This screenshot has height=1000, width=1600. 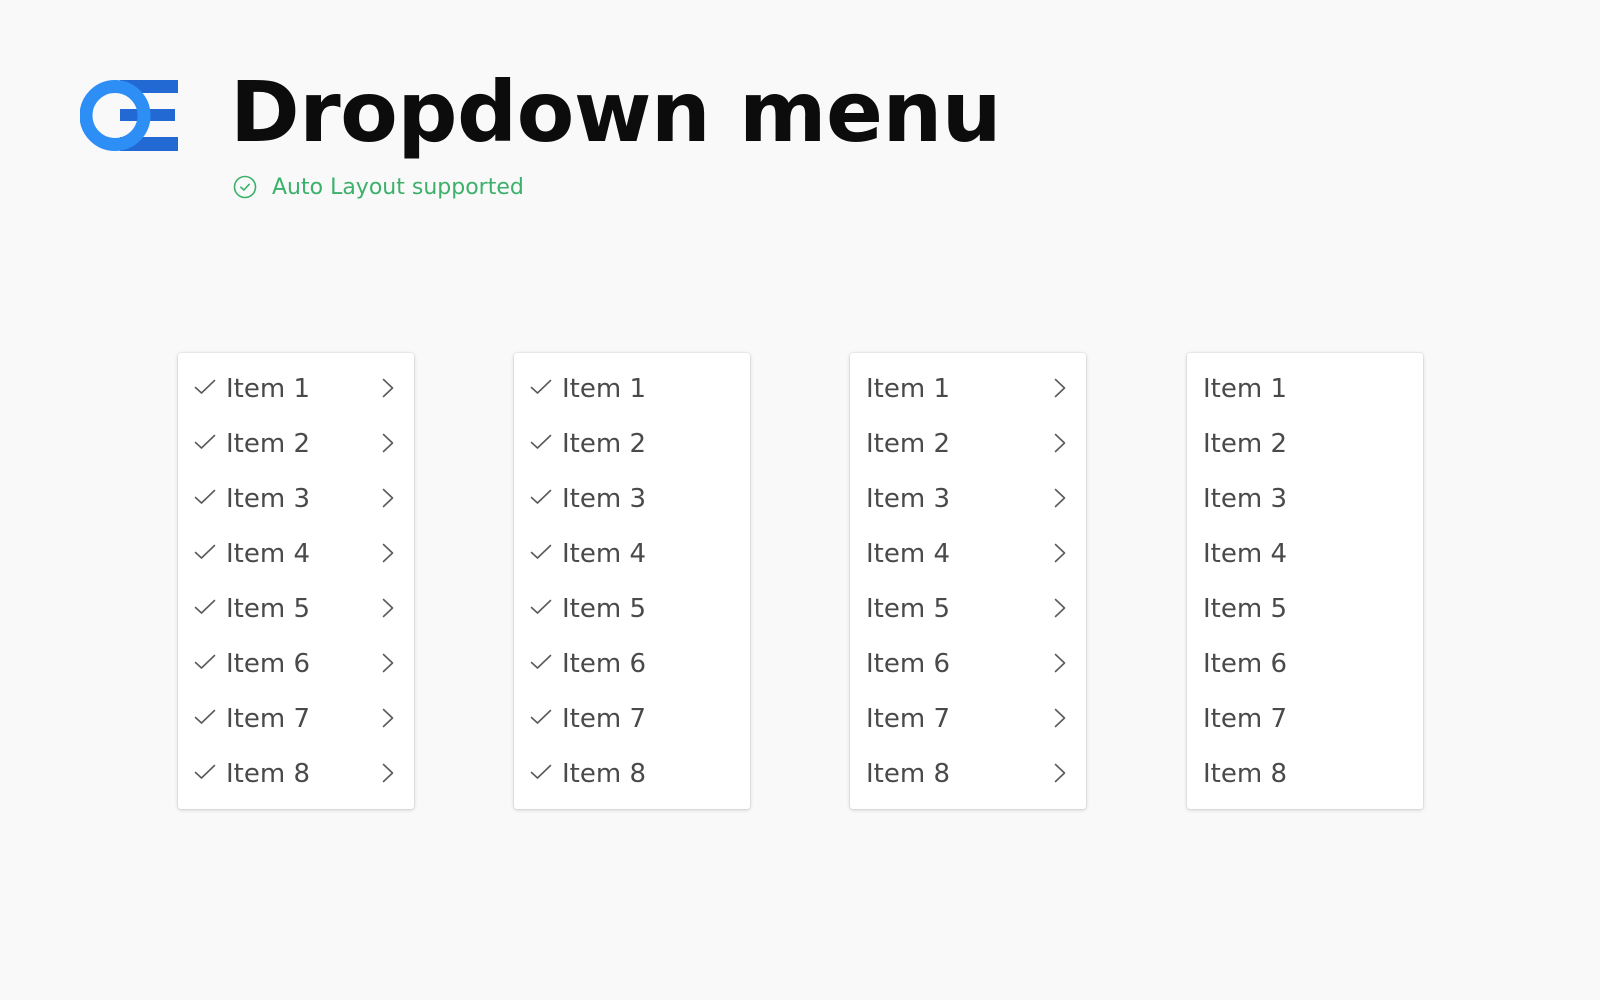 I want to click on auto-layout-text: Auto Layout supported, so click(x=398, y=187).